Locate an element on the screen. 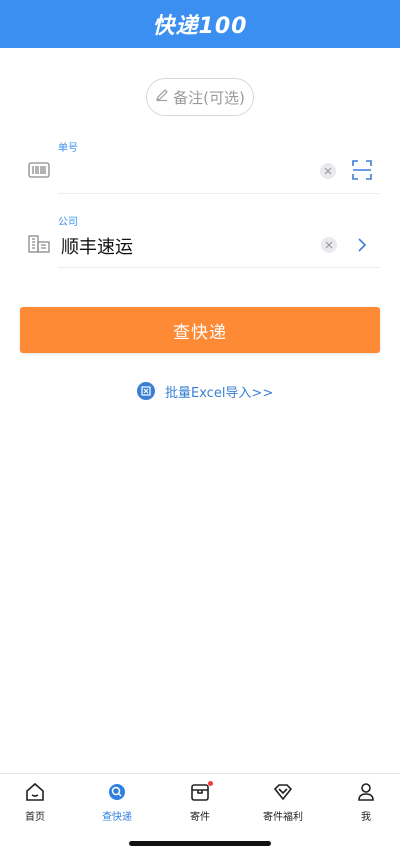  tab-query-express: 查快递 is located at coordinates (117, 802).